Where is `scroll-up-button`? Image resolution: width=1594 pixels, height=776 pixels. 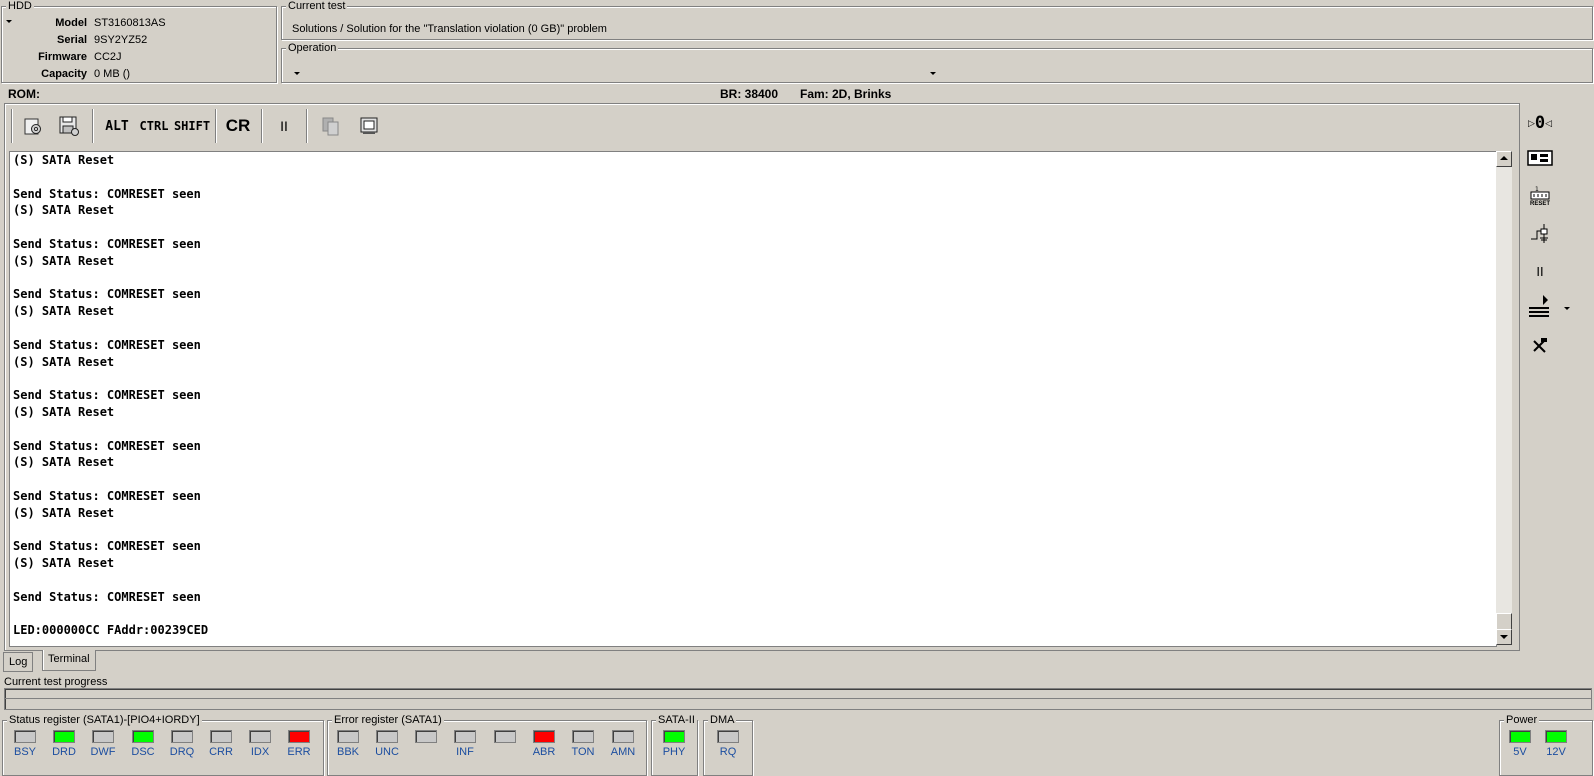
scroll-up-button is located at coordinates (1504, 159).